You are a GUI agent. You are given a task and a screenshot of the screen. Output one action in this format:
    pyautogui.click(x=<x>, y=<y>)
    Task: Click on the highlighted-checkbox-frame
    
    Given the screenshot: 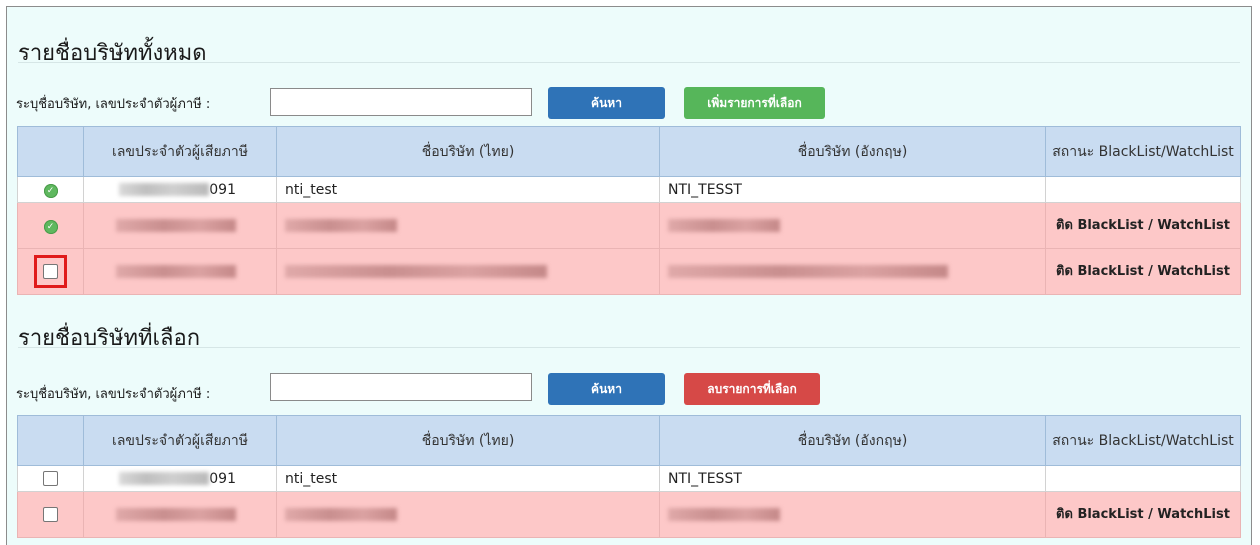 What is the action you would take?
    pyautogui.click(x=50, y=271)
    